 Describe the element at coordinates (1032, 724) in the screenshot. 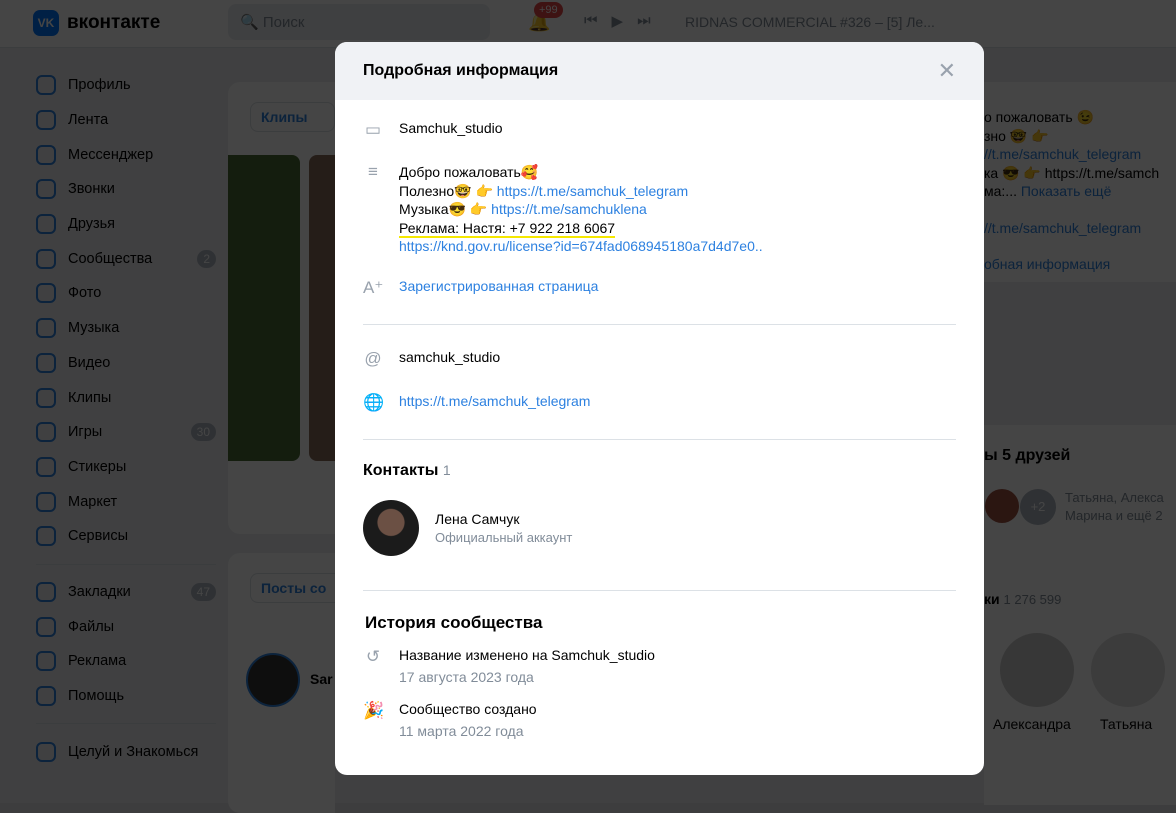

I see `member-name: Александра` at that location.